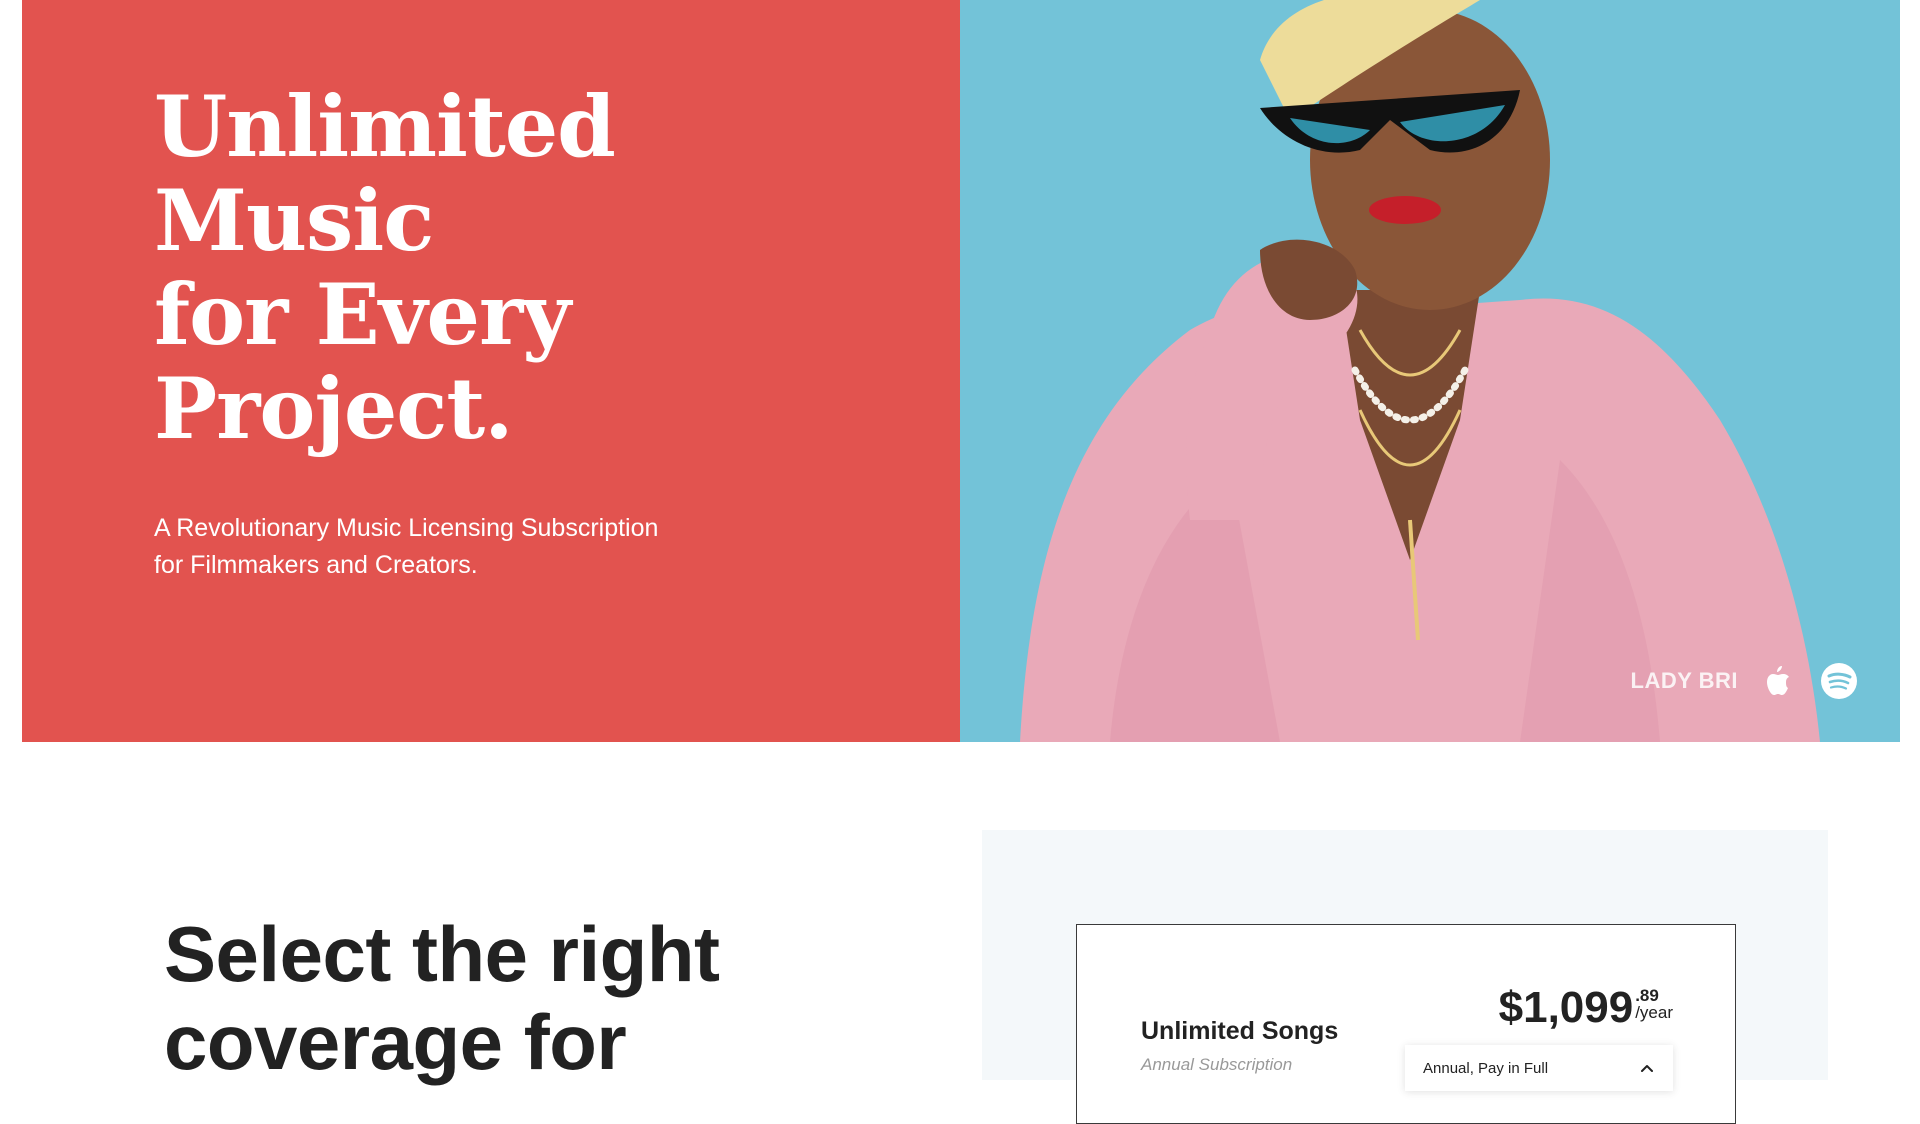 This screenshot has width=1920, height=1124. I want to click on price-period: /year, so click(1654, 1012).